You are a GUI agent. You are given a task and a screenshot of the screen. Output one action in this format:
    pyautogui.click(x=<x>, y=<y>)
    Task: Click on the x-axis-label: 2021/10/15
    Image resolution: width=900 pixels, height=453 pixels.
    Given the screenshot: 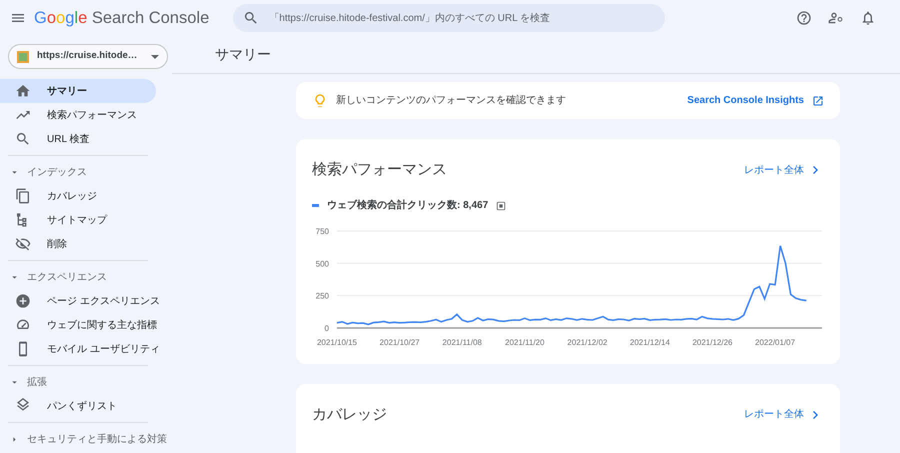 What is the action you would take?
    pyautogui.click(x=337, y=342)
    